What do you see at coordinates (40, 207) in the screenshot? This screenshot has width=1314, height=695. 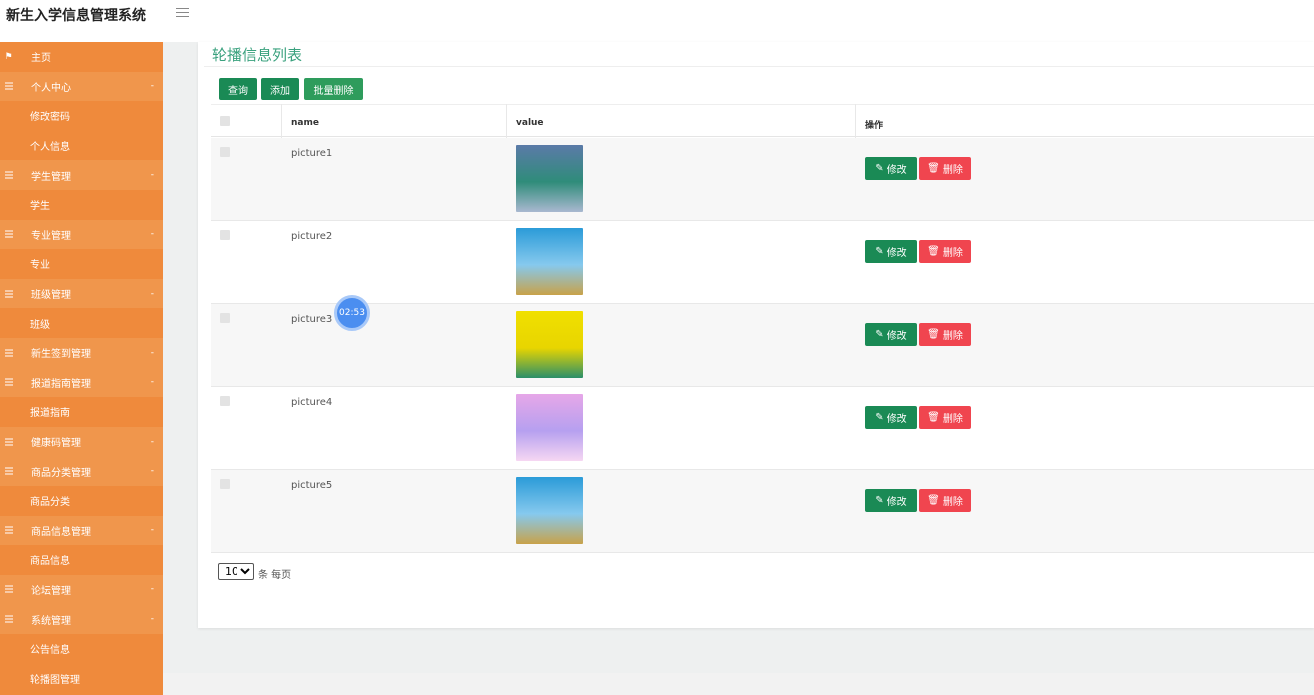 I see `sidebar-item-label: 学生` at bounding box center [40, 207].